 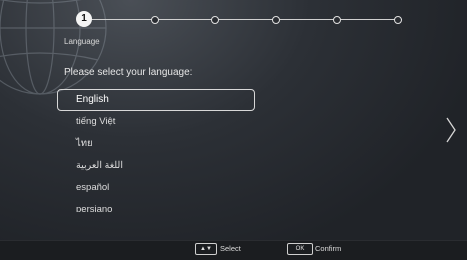 I want to click on language-option-thai: ไทย, so click(x=156, y=144).